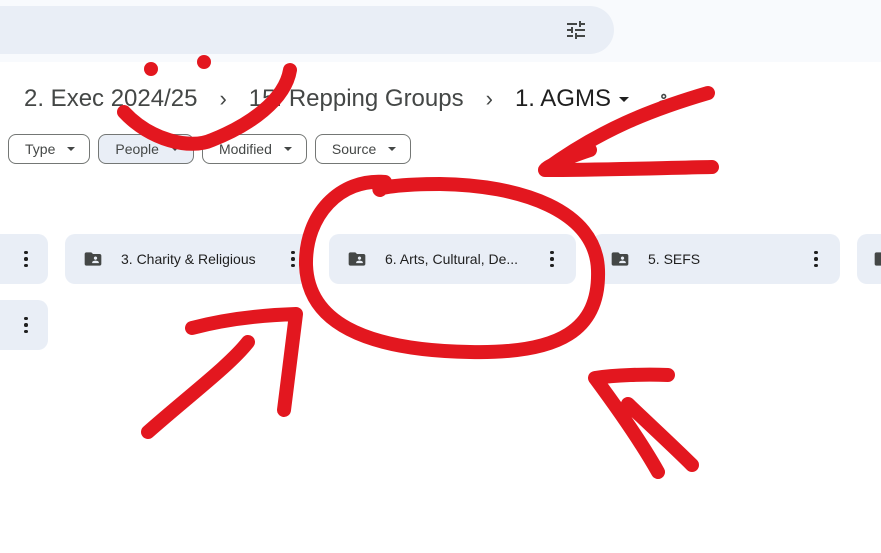  I want to click on filter-source-chip: Source, so click(363, 149).